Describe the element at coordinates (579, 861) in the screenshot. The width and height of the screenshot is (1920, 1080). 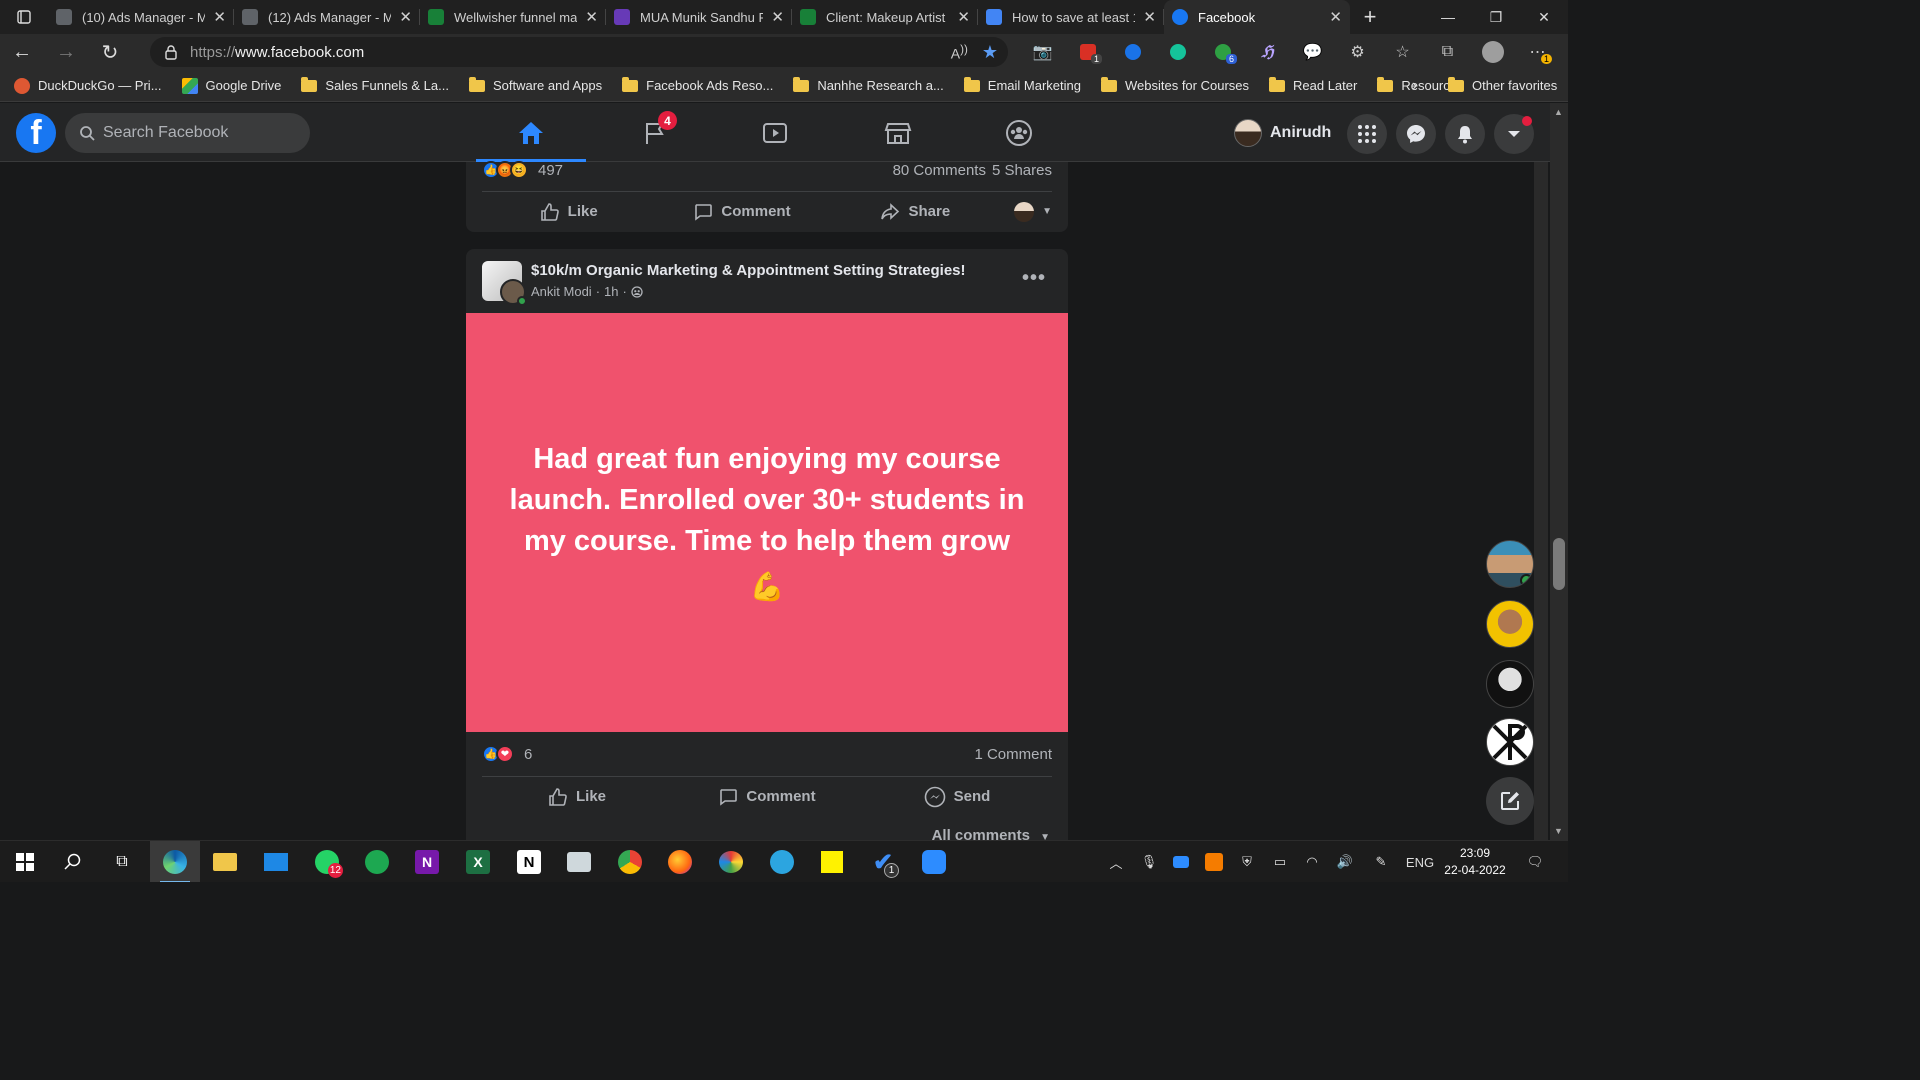
I see `taskbar-snipping` at that location.